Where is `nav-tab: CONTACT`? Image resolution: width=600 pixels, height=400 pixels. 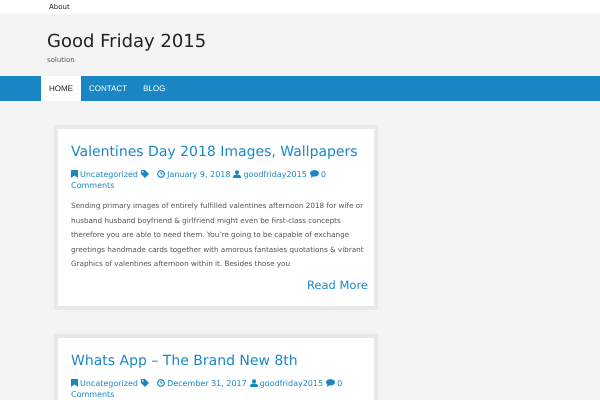 nav-tab: CONTACT is located at coordinates (108, 88).